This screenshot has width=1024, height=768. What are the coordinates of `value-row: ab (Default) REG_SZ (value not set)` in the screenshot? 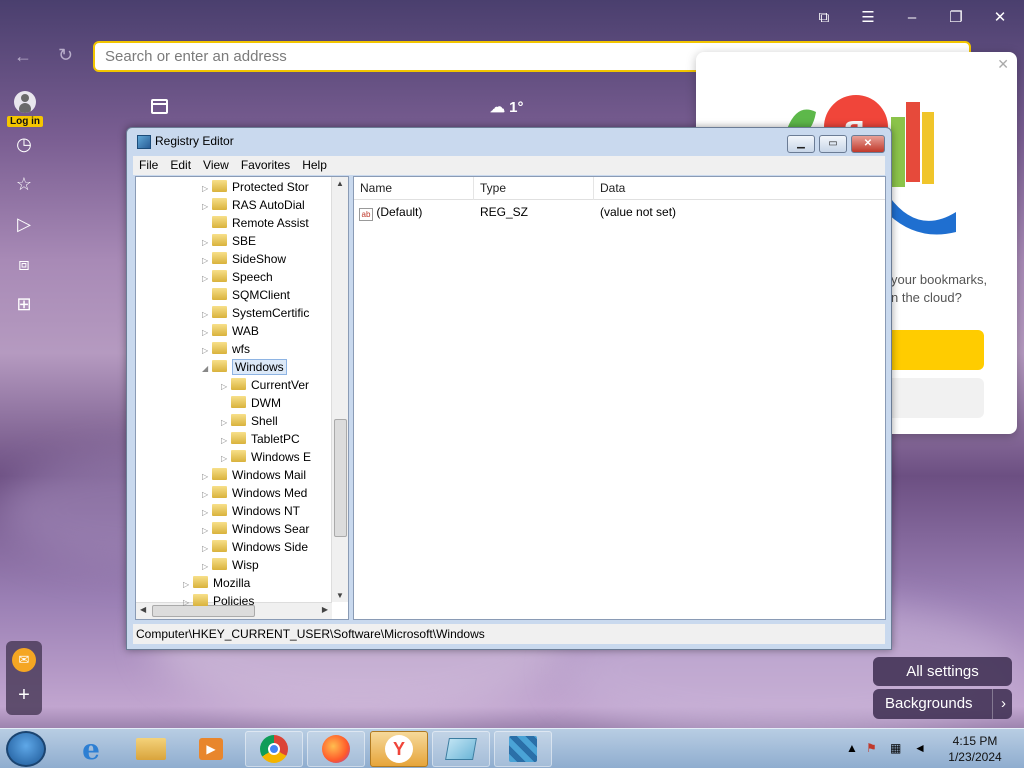 It's located at (619, 212).